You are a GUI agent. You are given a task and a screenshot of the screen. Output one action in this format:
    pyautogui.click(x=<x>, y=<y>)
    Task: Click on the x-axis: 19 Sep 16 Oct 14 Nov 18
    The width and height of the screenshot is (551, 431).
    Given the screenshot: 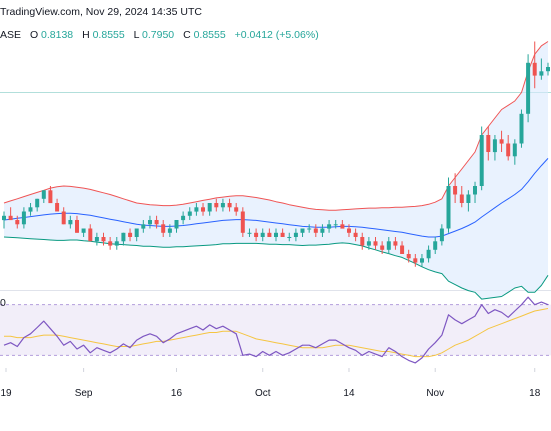 What is the action you would take?
    pyautogui.click(x=270, y=383)
    